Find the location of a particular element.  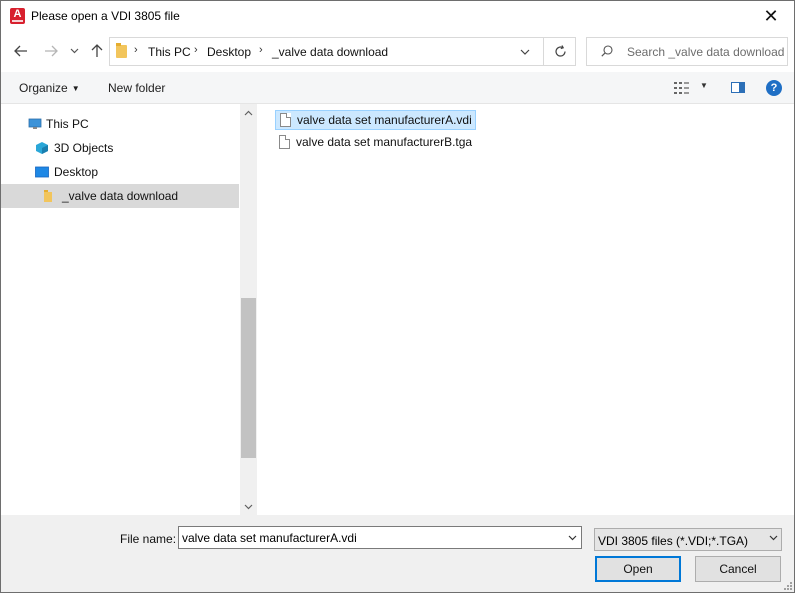

scroll-down-button is located at coordinates (248, 506).